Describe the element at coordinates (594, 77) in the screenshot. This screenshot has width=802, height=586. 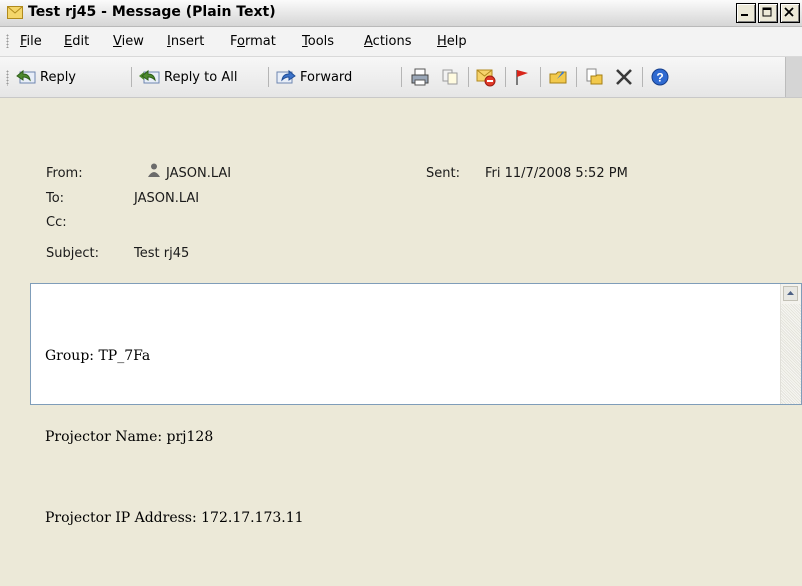
I see `copy-to-folder-icon` at that location.